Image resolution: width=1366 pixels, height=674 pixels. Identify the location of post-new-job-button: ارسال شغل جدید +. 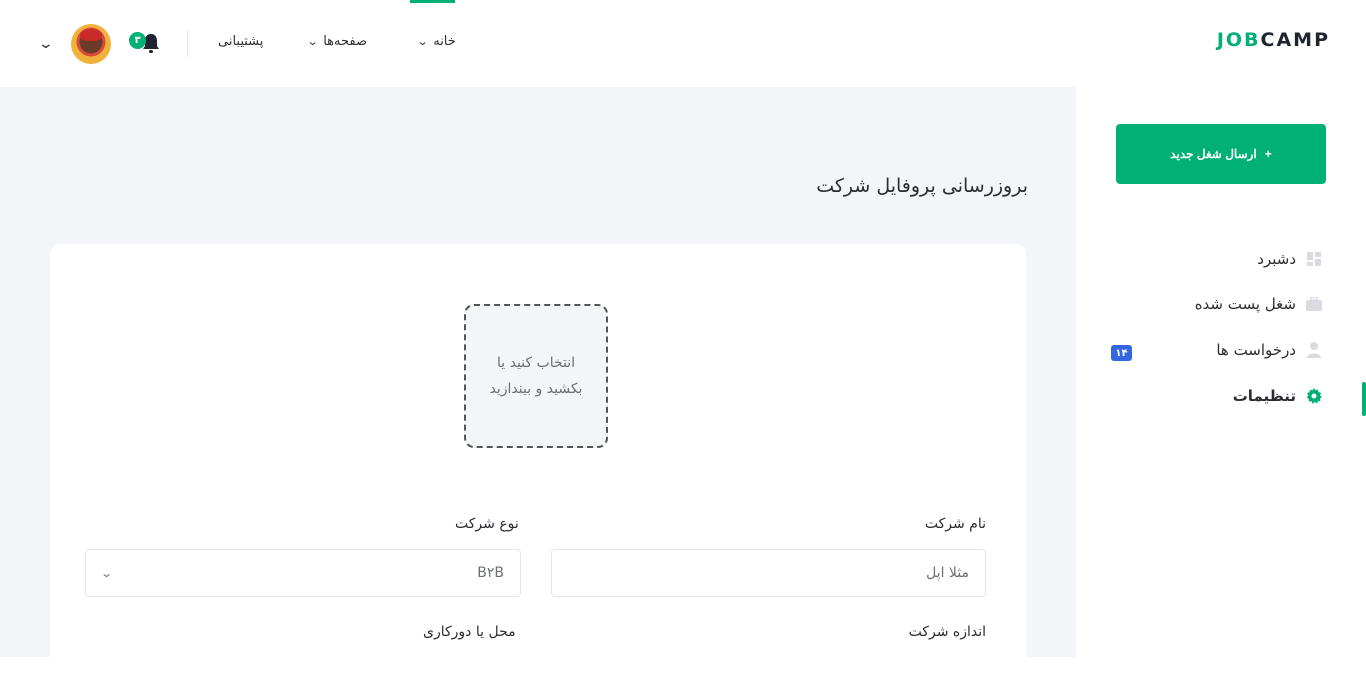
(1221, 154).